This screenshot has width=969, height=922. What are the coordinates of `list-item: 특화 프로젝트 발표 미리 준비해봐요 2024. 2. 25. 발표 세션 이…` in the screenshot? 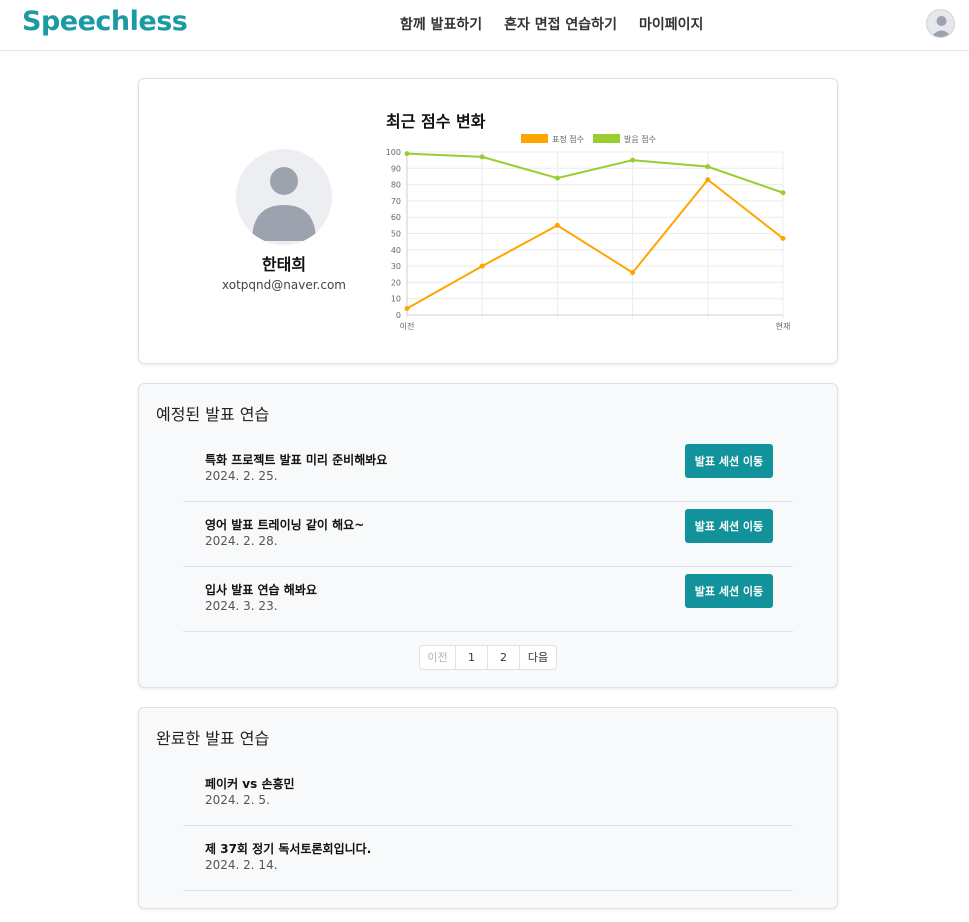 It's located at (488, 469).